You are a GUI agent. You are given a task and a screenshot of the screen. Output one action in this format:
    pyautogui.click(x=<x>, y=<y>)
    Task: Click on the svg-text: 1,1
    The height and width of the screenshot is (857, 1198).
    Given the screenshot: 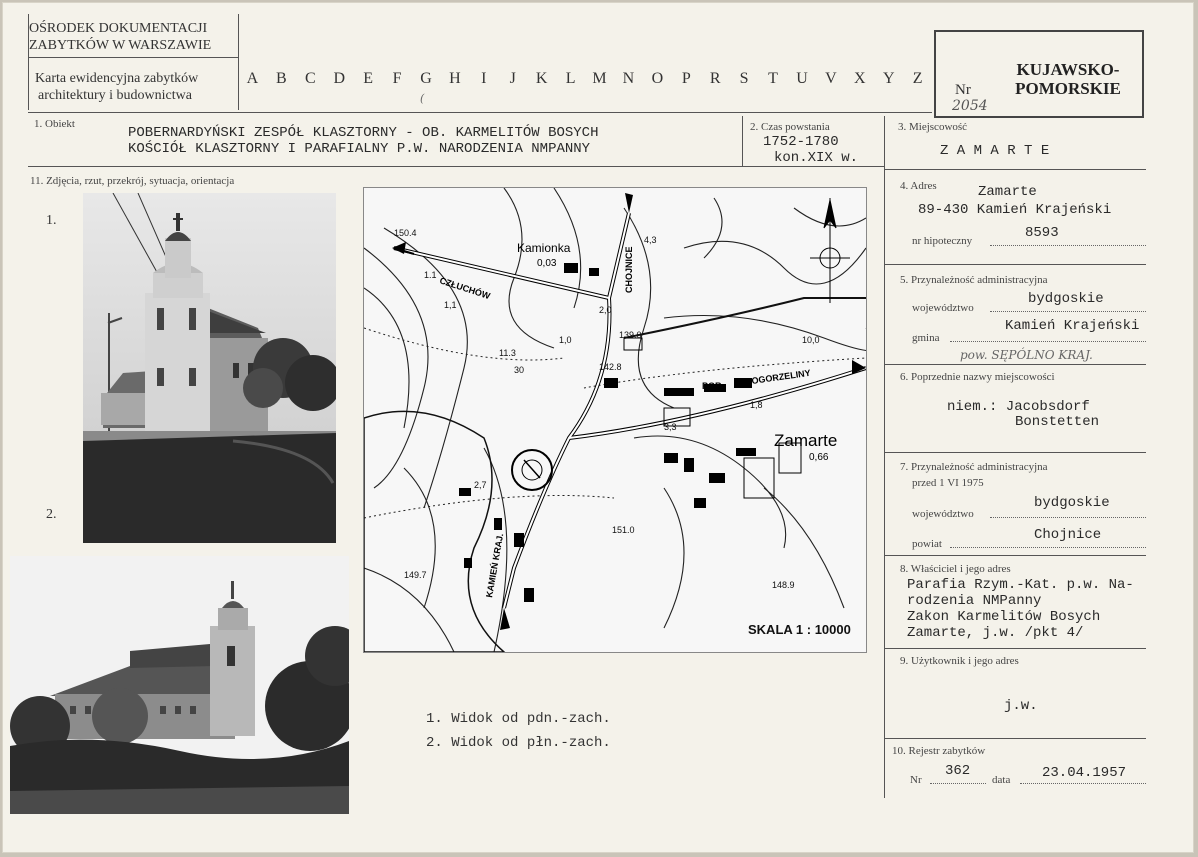 What is the action you would take?
    pyautogui.click(x=450, y=305)
    